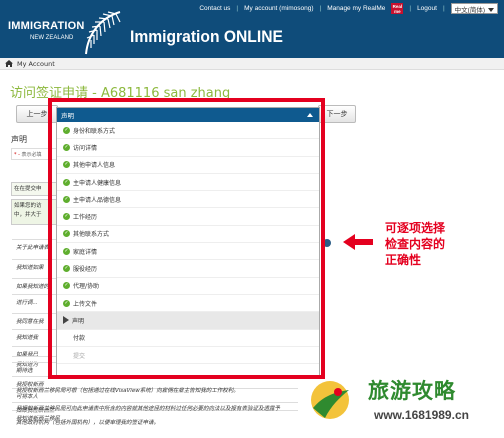 This screenshot has width=504, height=438. What do you see at coordinates (94, 166) in the screenshot?
I see `dropdown-option-label: 其他申请人信息` at bounding box center [94, 166].